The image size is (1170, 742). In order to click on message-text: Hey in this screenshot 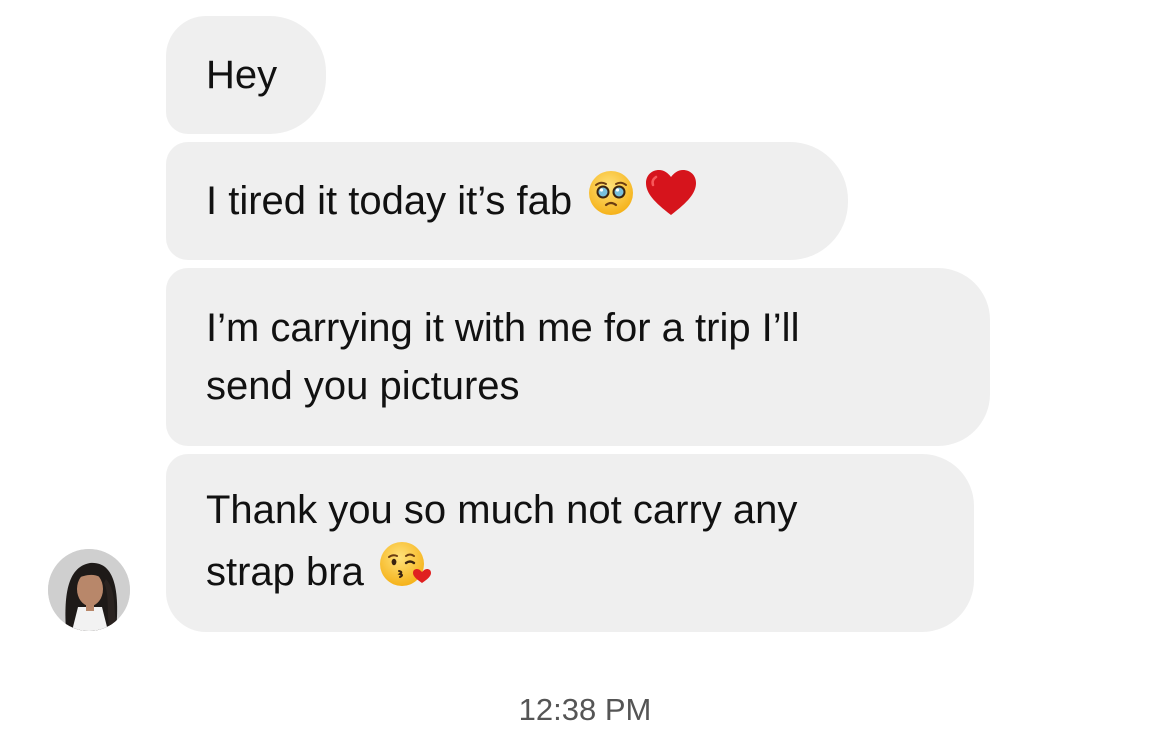, I will do `click(242, 75)`.